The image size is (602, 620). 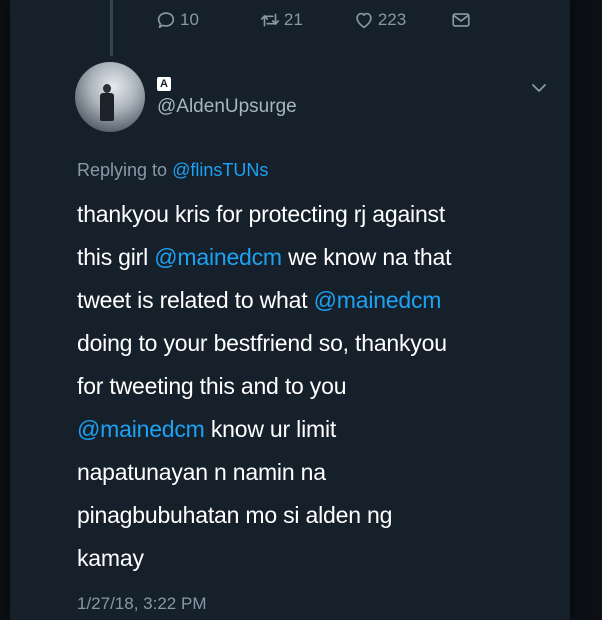 I want to click on like-button: 223, so click(x=379, y=20).